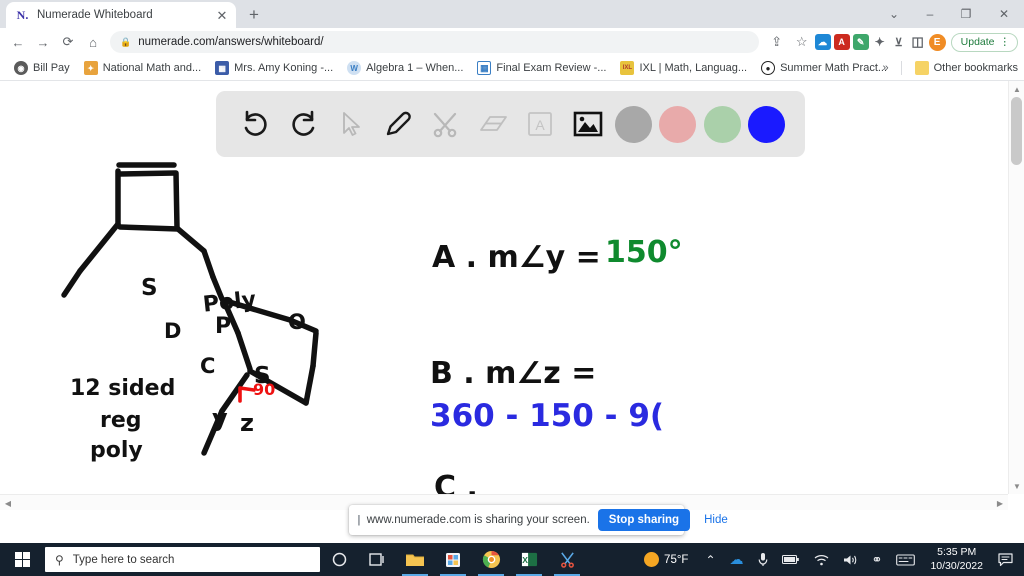 The image size is (1024, 576). What do you see at coordinates (220, 418) in the screenshot?
I see `diagram-label-y: y` at bounding box center [220, 418].